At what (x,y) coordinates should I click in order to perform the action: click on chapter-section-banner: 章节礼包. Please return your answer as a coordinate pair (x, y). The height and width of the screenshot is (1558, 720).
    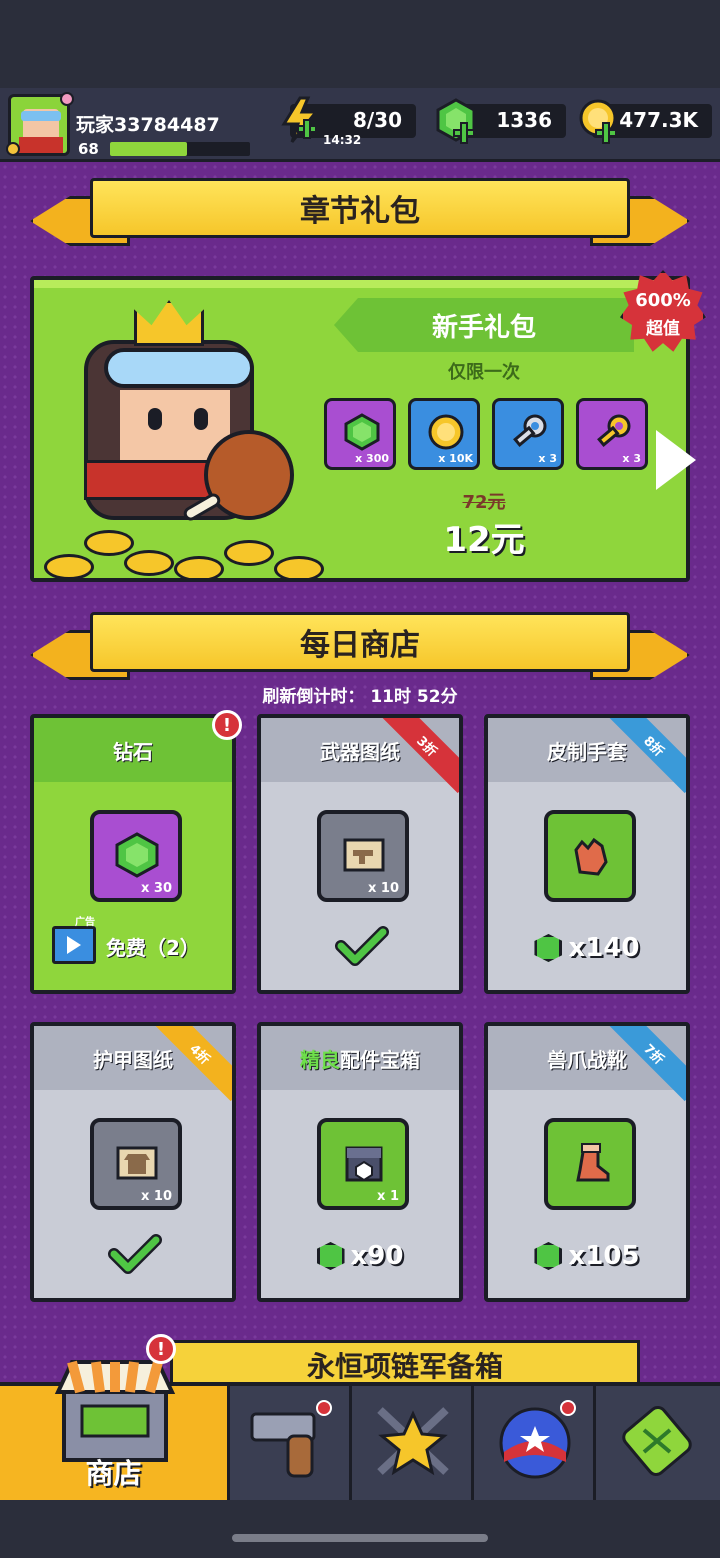
    Looking at the image, I should click on (360, 213).